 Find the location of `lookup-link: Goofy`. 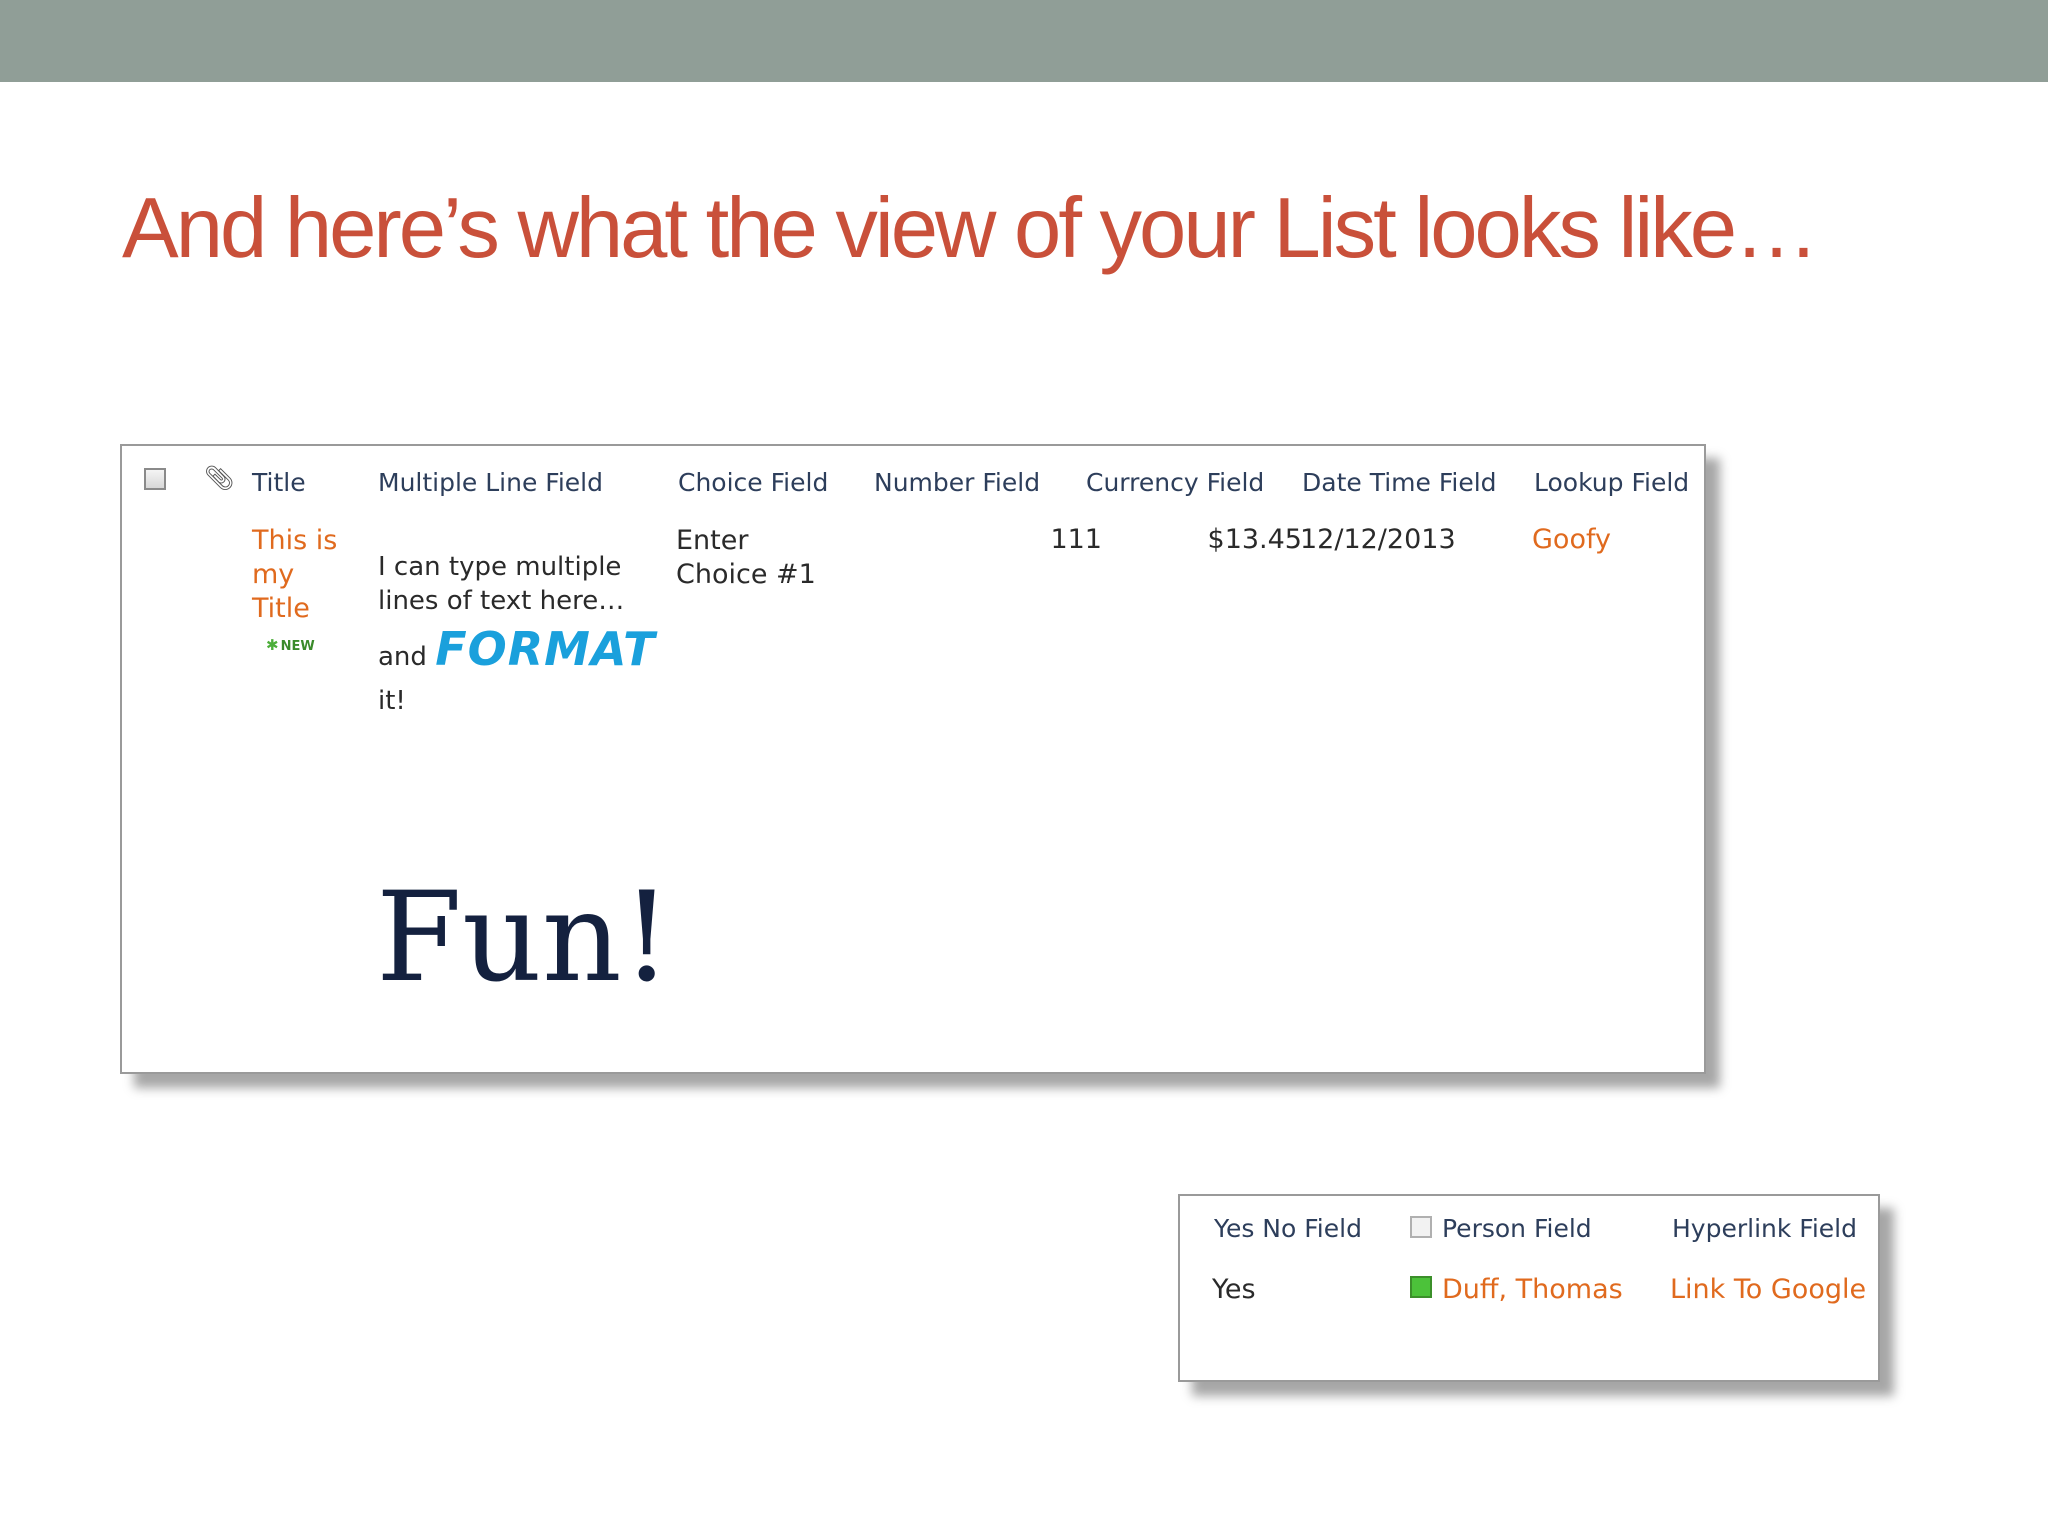

lookup-link: Goofy is located at coordinates (1571, 539).